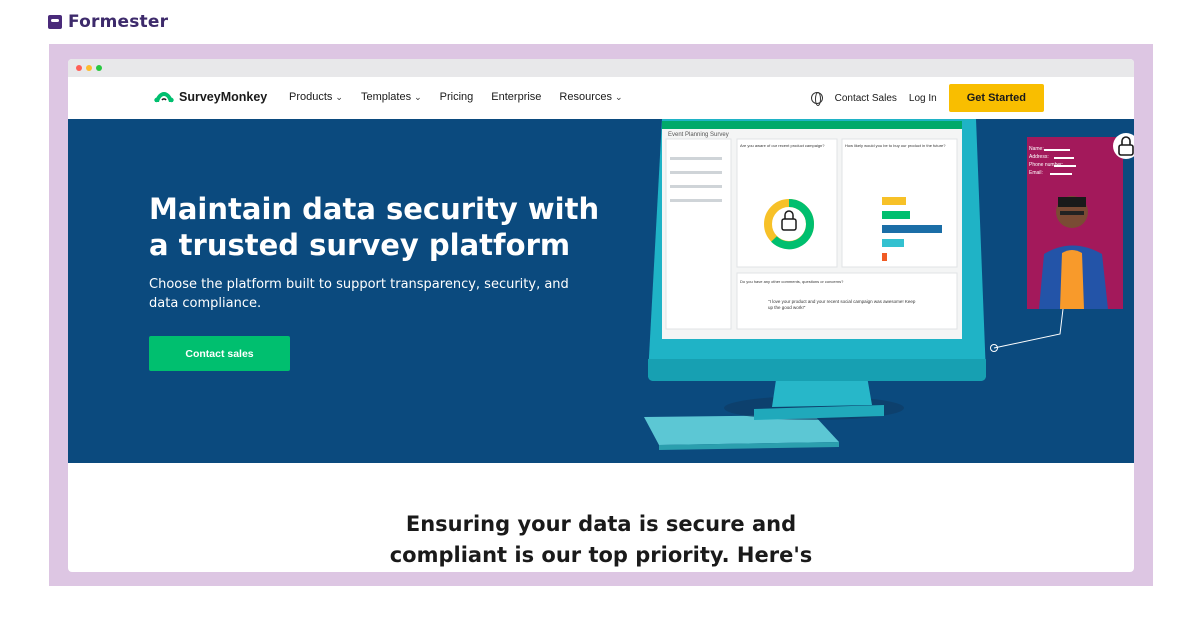  Describe the element at coordinates (164, 97) in the screenshot. I see `surveymonkey-logo-icon` at that location.